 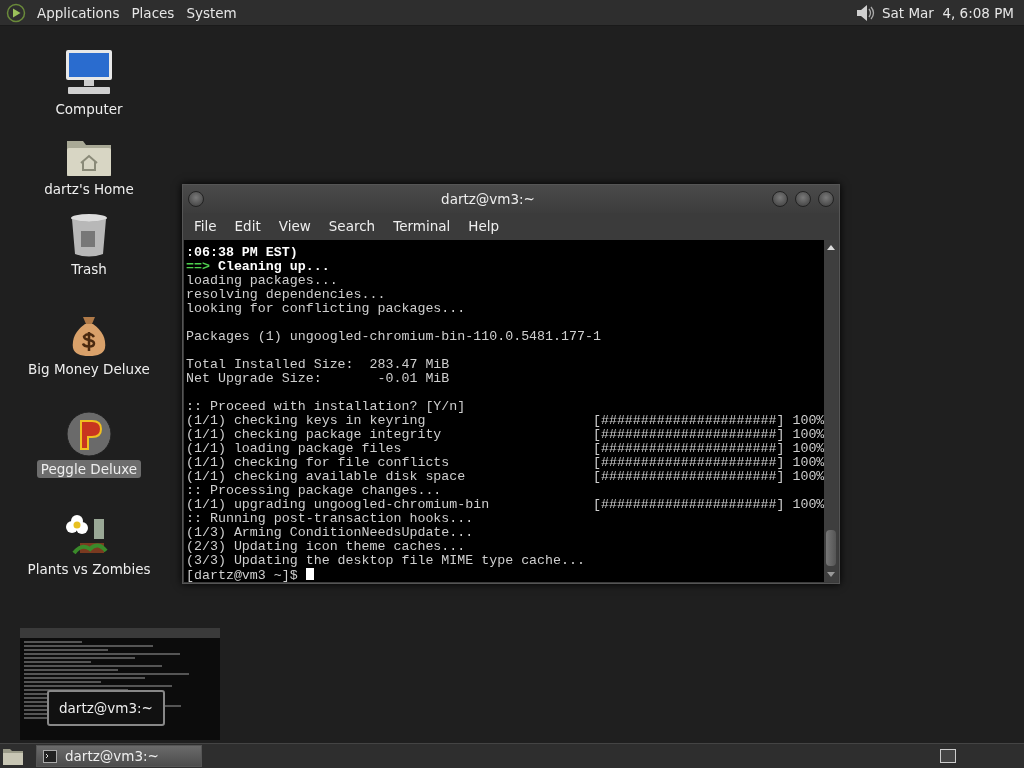 I want to click on terminal-line: :06:38 PM EST), so click(x=242, y=252).